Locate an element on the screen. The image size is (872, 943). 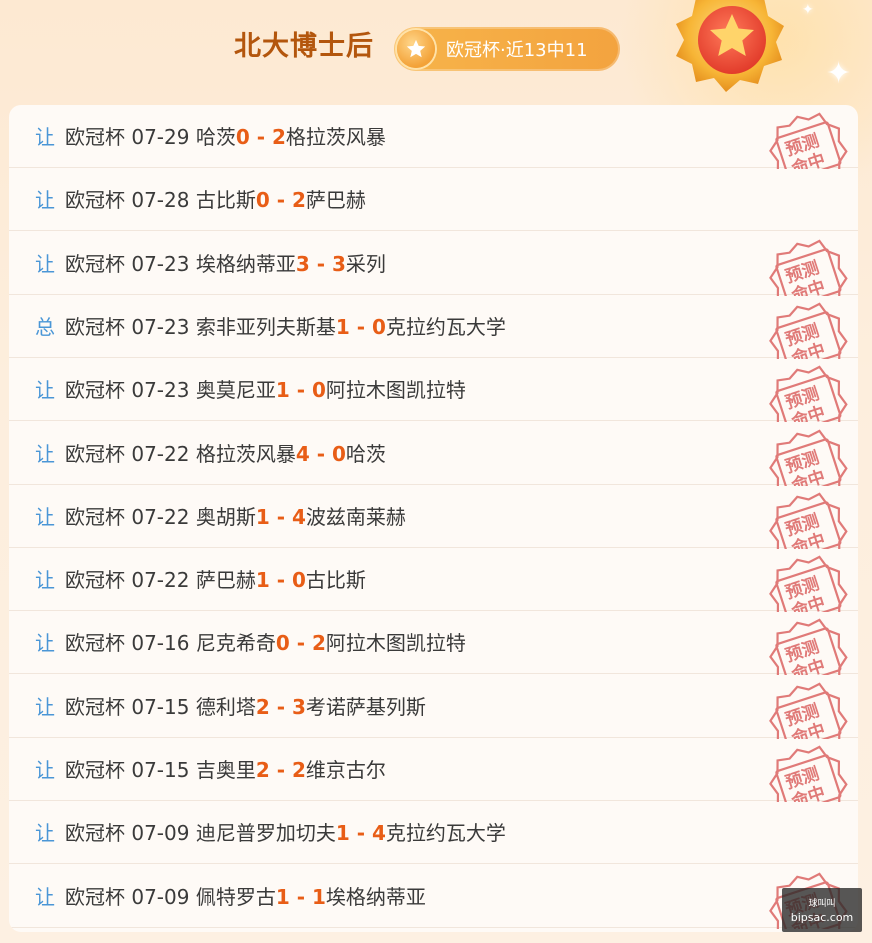
match-info: 欧冠杯 07-09 佩特罗古 is located at coordinates (170, 896).